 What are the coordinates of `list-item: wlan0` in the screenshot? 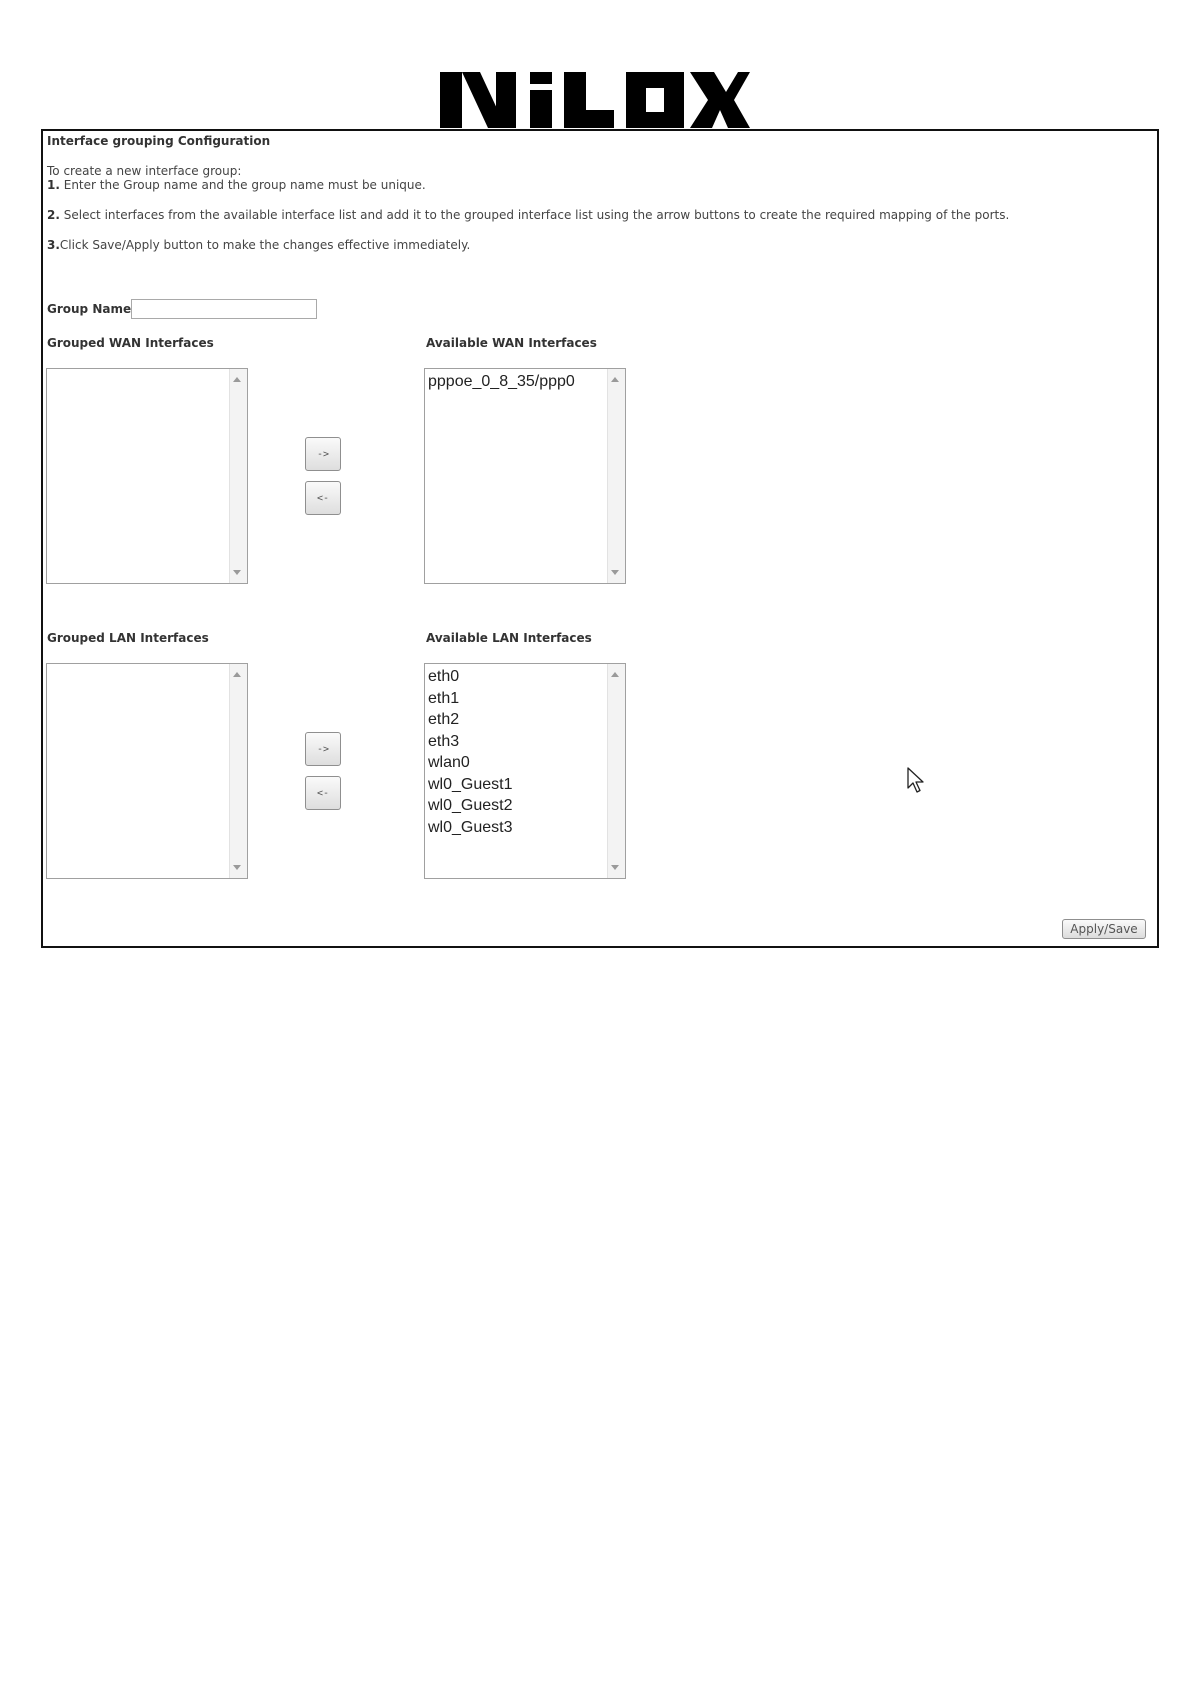 It's located at (470, 763).